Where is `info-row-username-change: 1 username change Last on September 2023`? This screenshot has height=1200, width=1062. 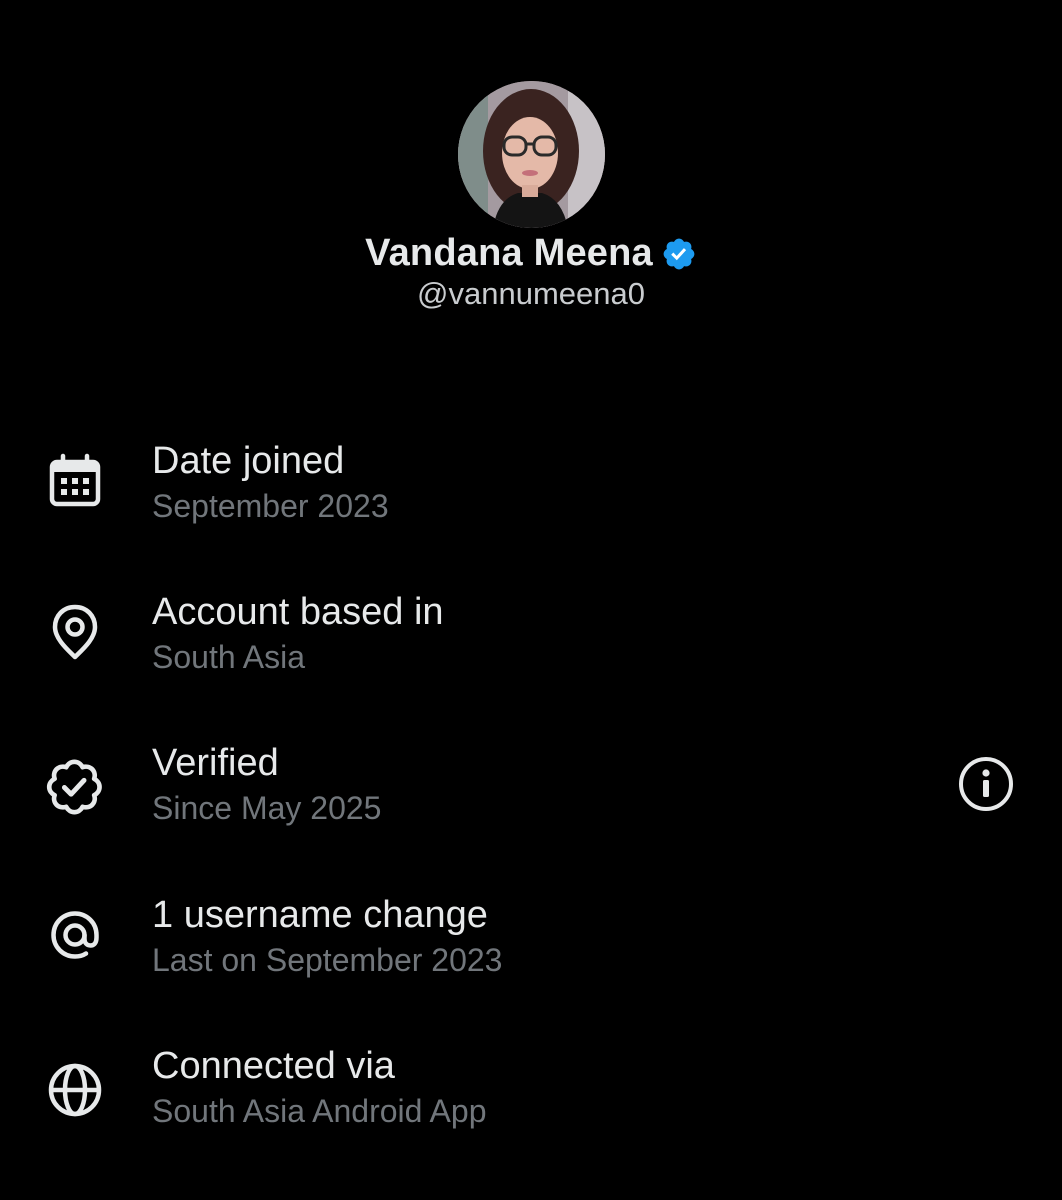 info-row-username-change: 1 username change Last on September 2023 is located at coordinates (531, 949).